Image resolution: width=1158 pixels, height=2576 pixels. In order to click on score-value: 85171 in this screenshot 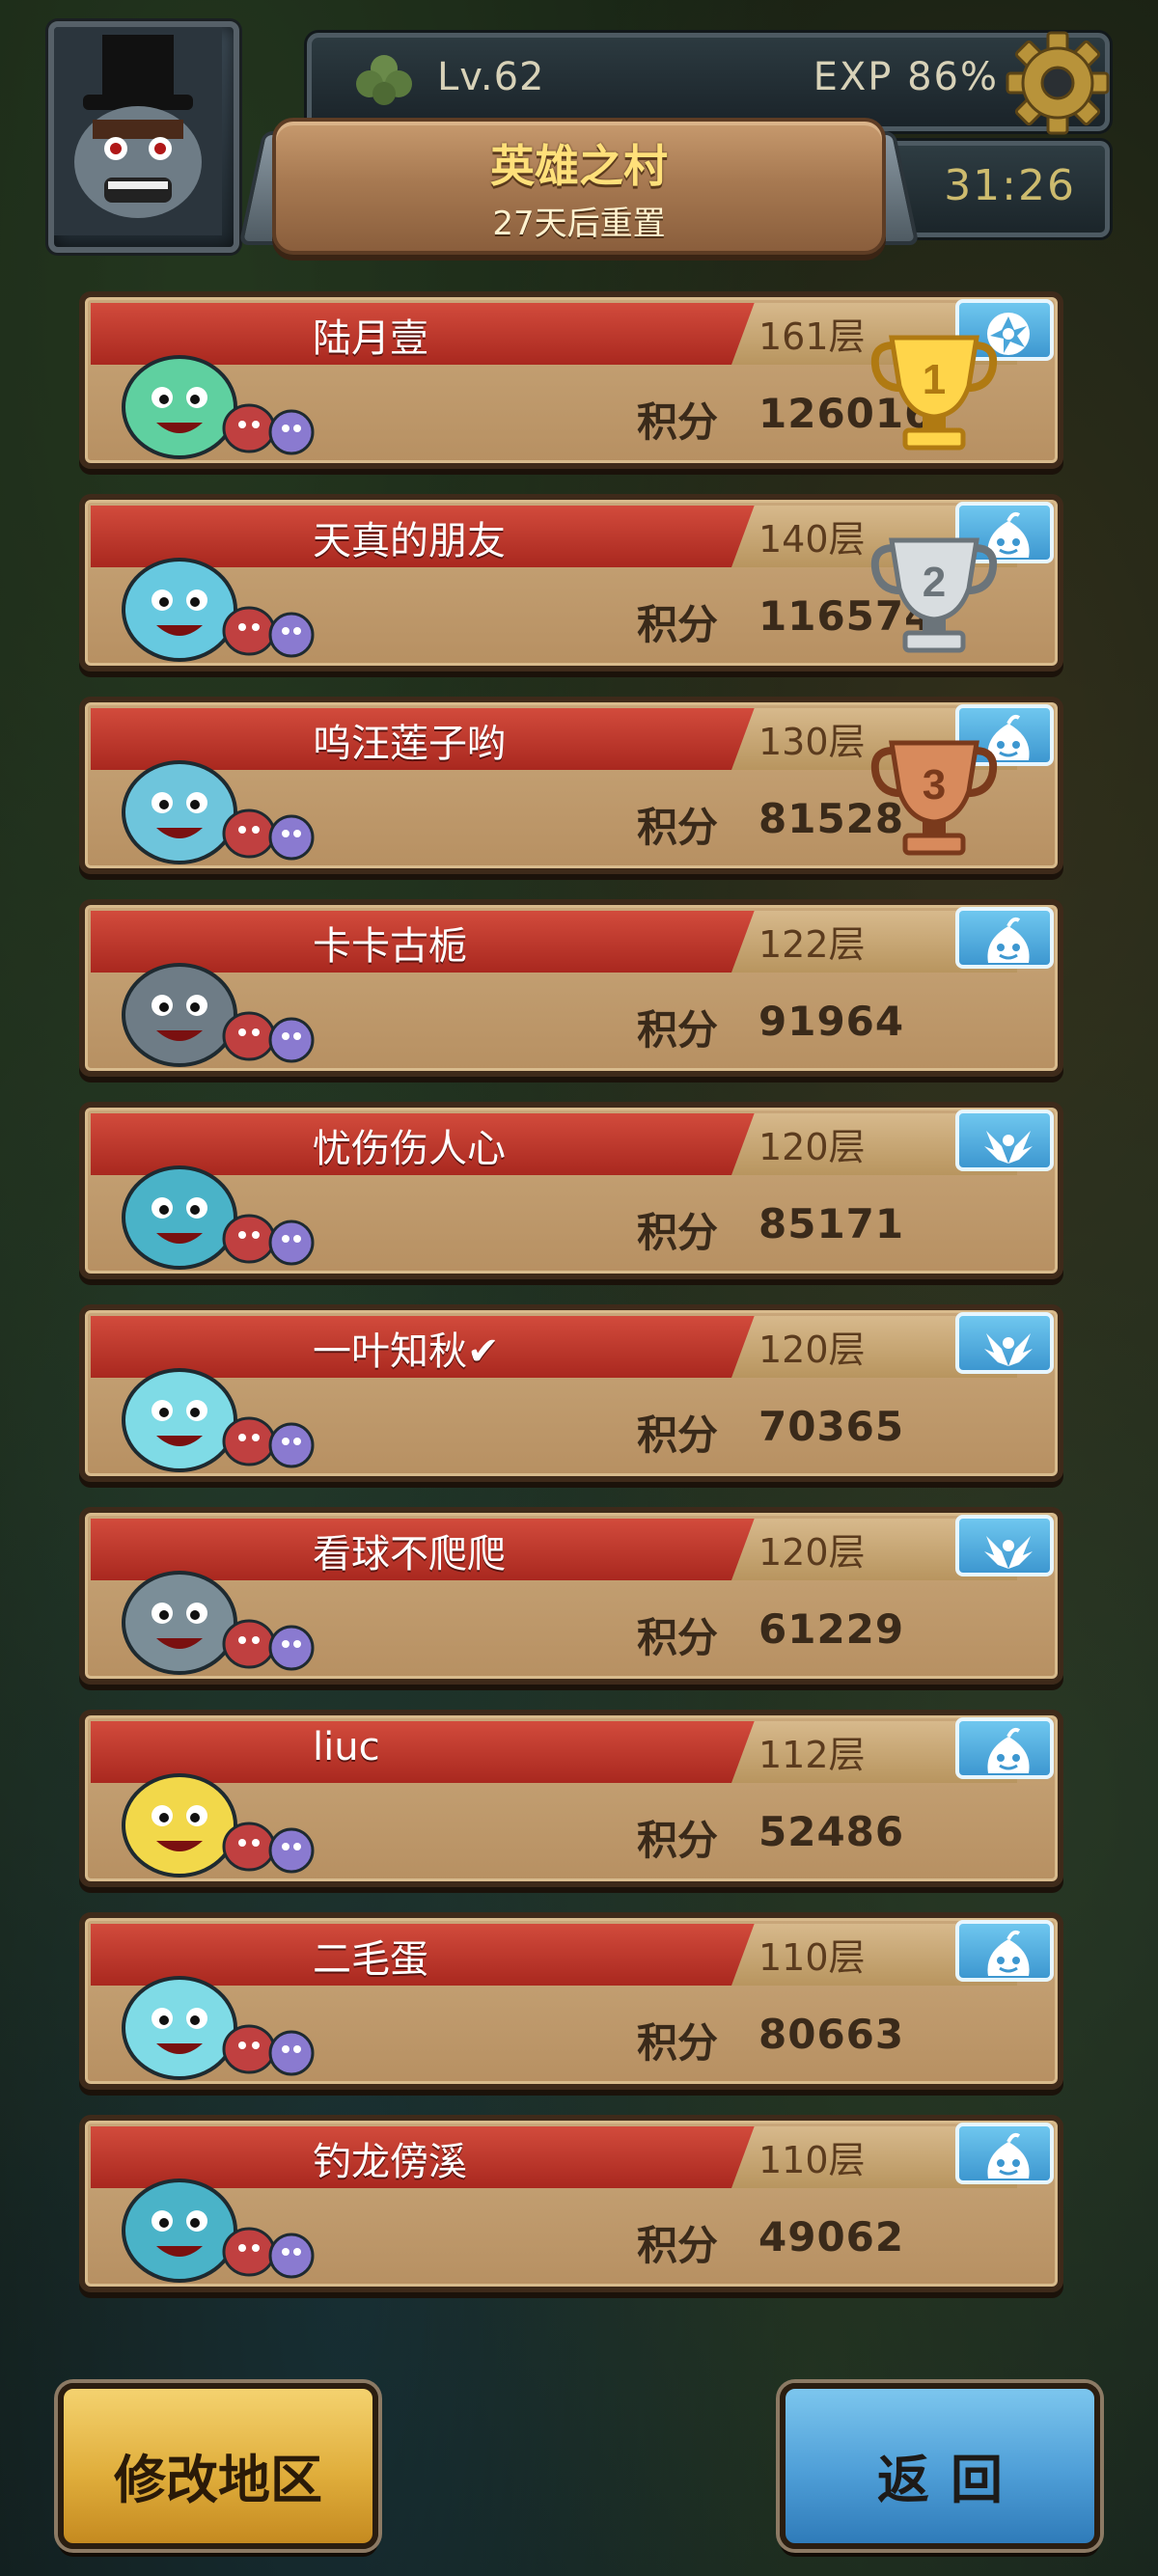, I will do `click(831, 1223)`.